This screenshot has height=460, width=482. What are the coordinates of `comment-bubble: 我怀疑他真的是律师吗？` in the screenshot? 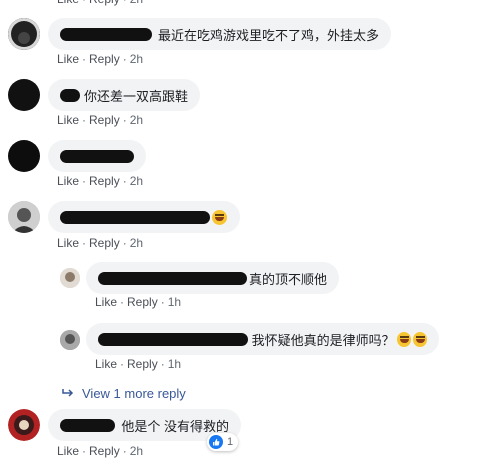 It's located at (262, 339).